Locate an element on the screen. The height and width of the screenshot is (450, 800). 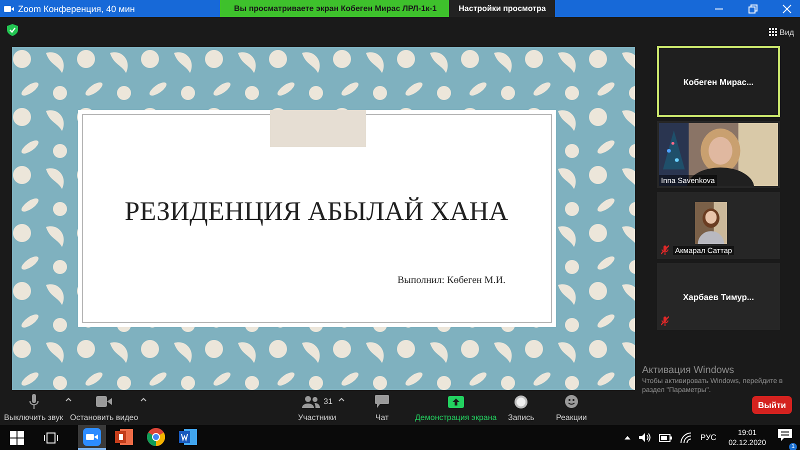
slide-author: Выполнил: Көбеген М.И. is located at coordinates (451, 280).